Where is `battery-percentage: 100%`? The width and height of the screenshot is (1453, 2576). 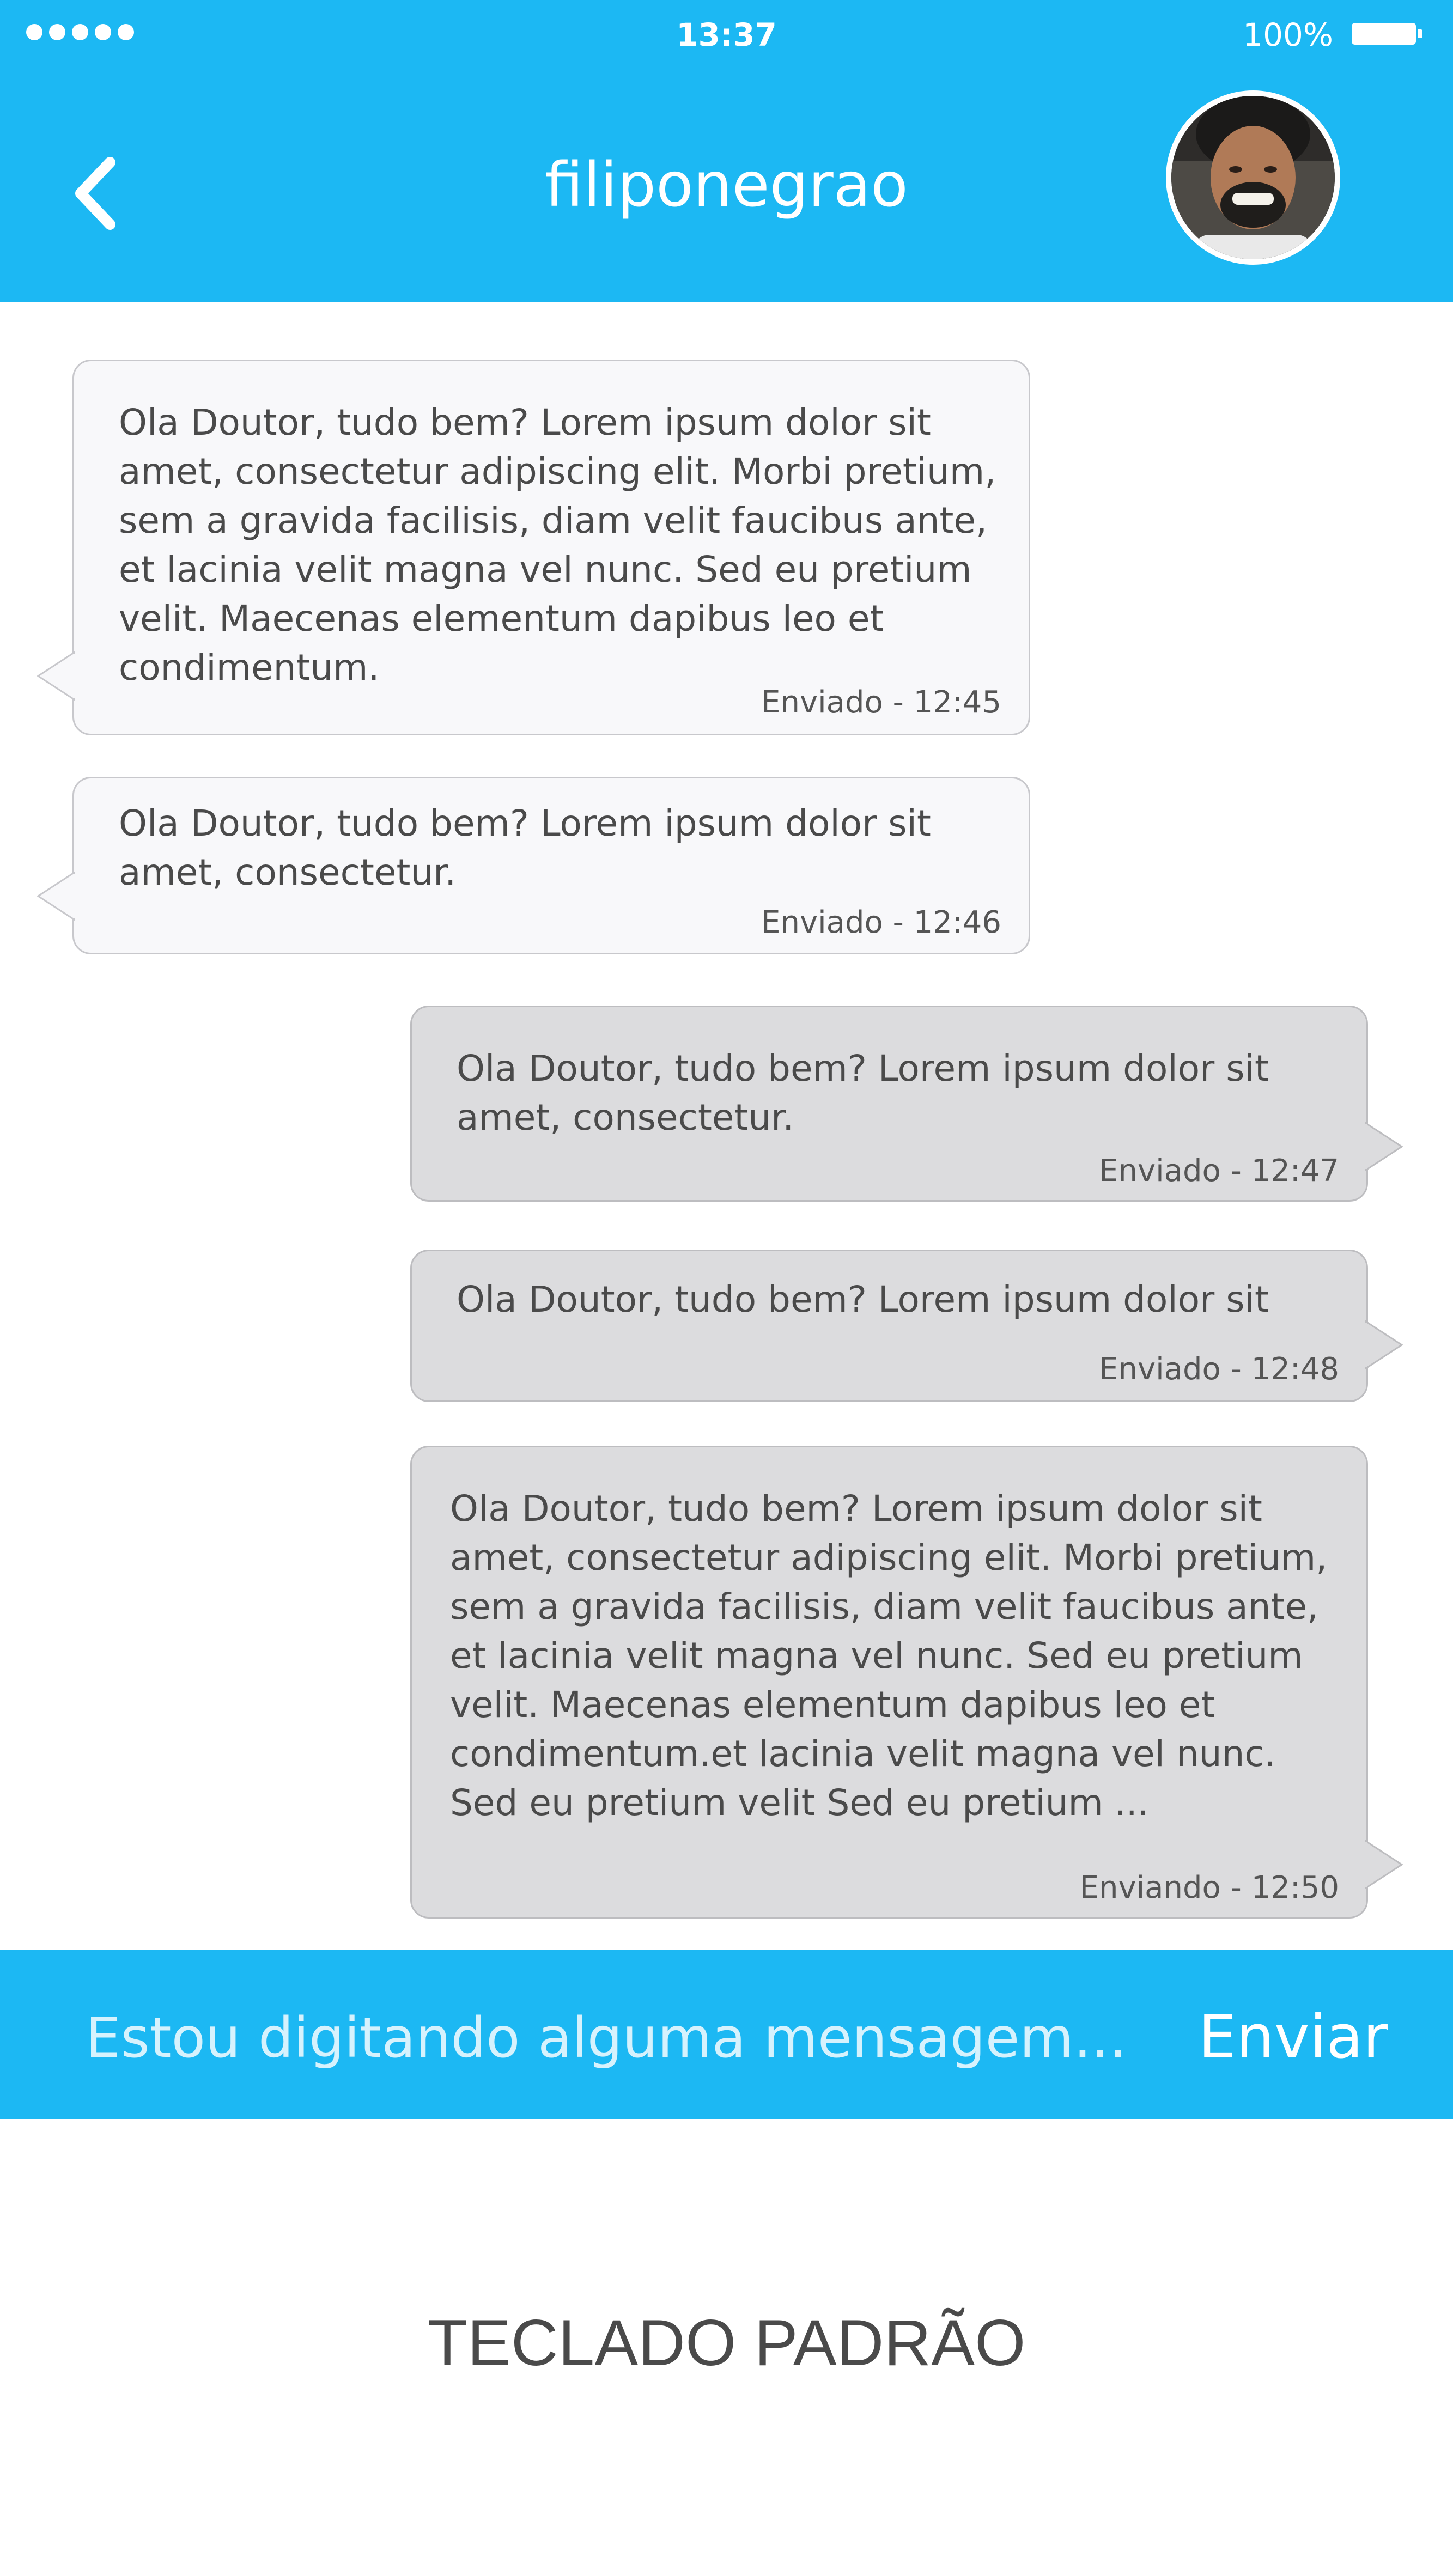
battery-percentage: 100% is located at coordinates (1288, 35).